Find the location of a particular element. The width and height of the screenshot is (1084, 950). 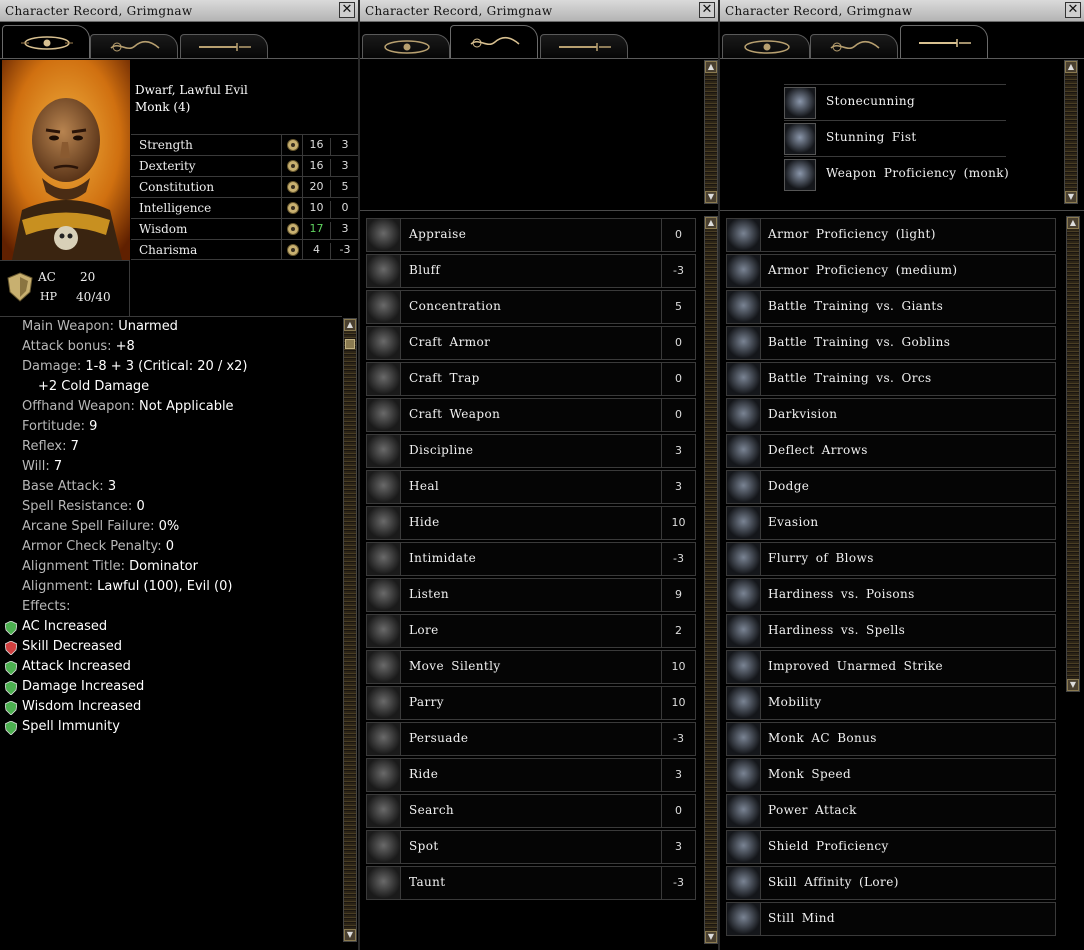

skill-row: Craft Armor 0 is located at coordinates (531, 343).